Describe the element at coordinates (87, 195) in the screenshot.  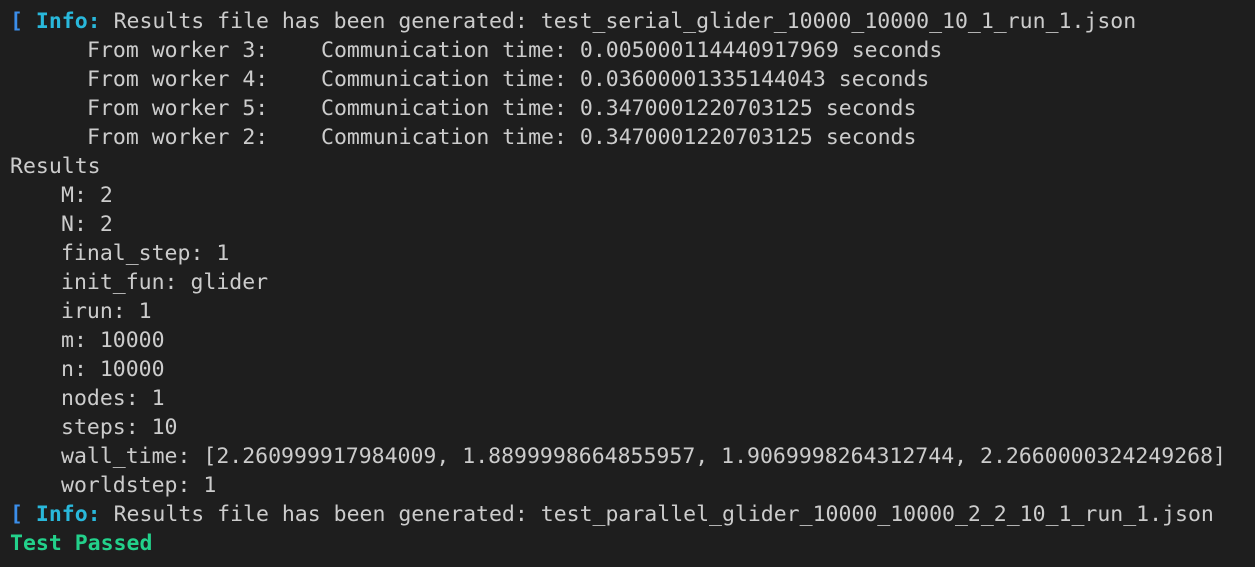
I see `result-entry: M: 2` at that location.